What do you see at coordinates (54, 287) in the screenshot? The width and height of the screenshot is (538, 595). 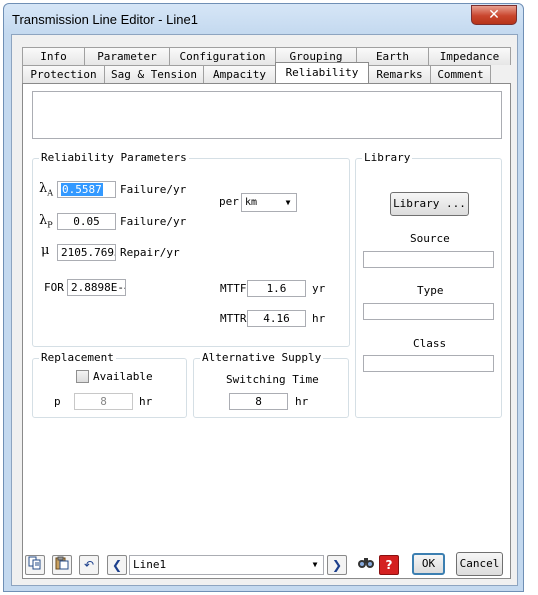 I see `for-label: FOR` at bounding box center [54, 287].